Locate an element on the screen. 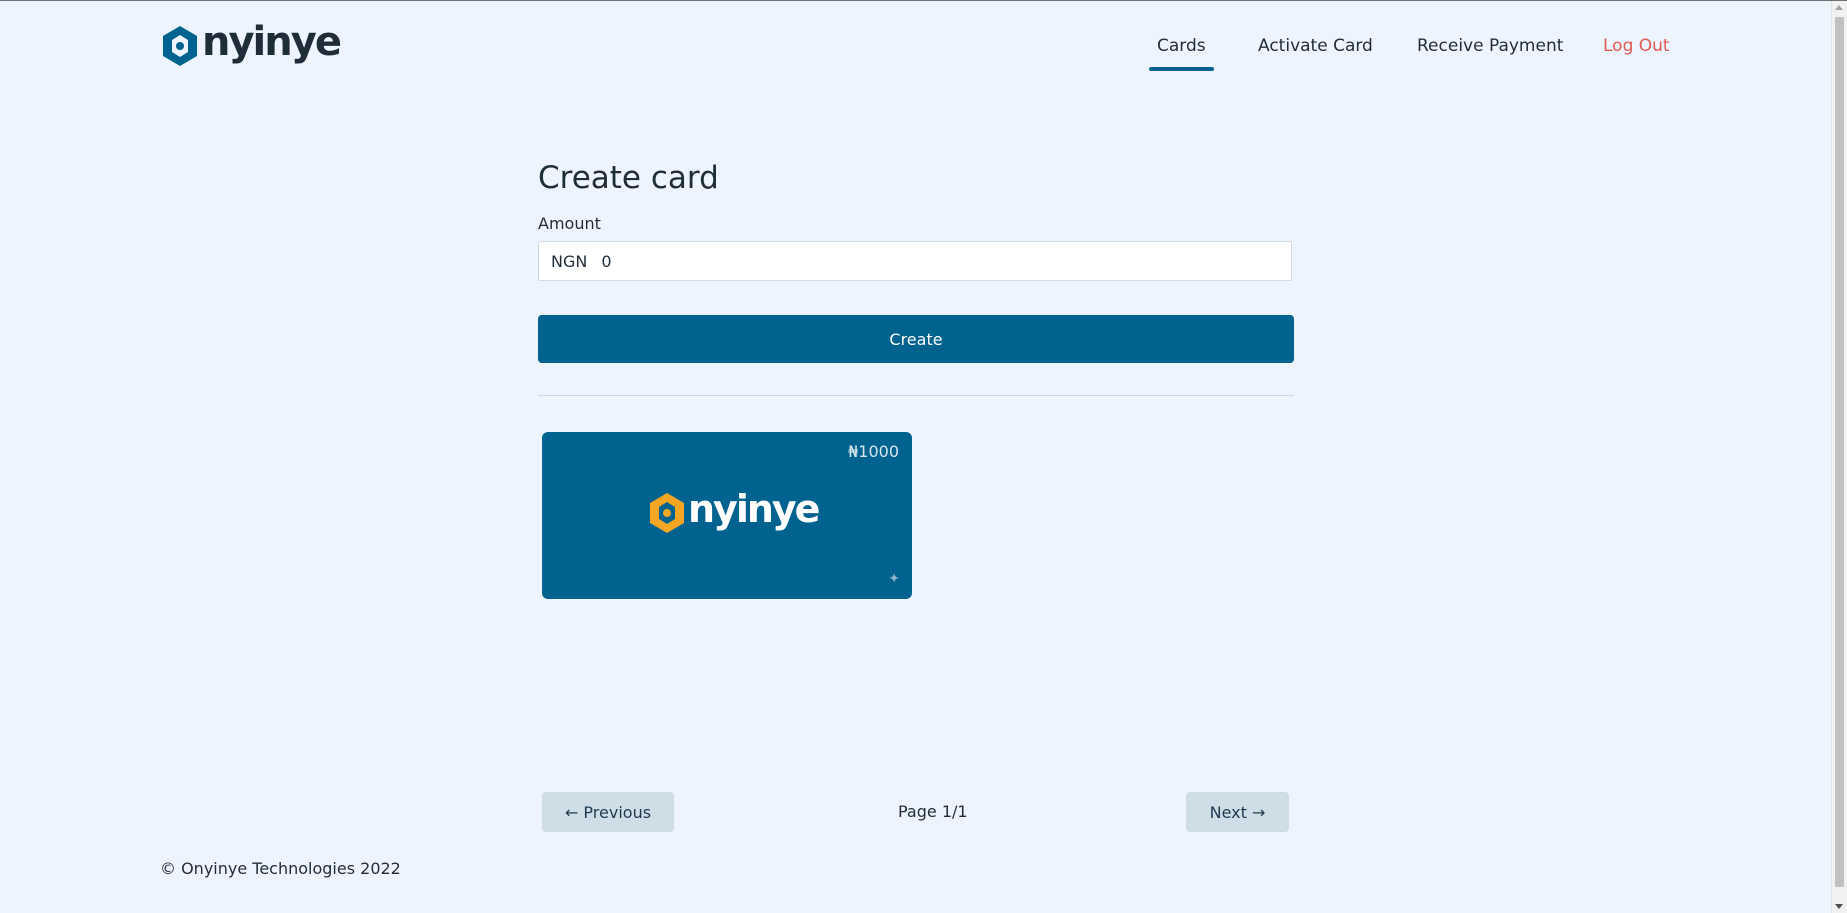  create-button: Create is located at coordinates (916, 339).